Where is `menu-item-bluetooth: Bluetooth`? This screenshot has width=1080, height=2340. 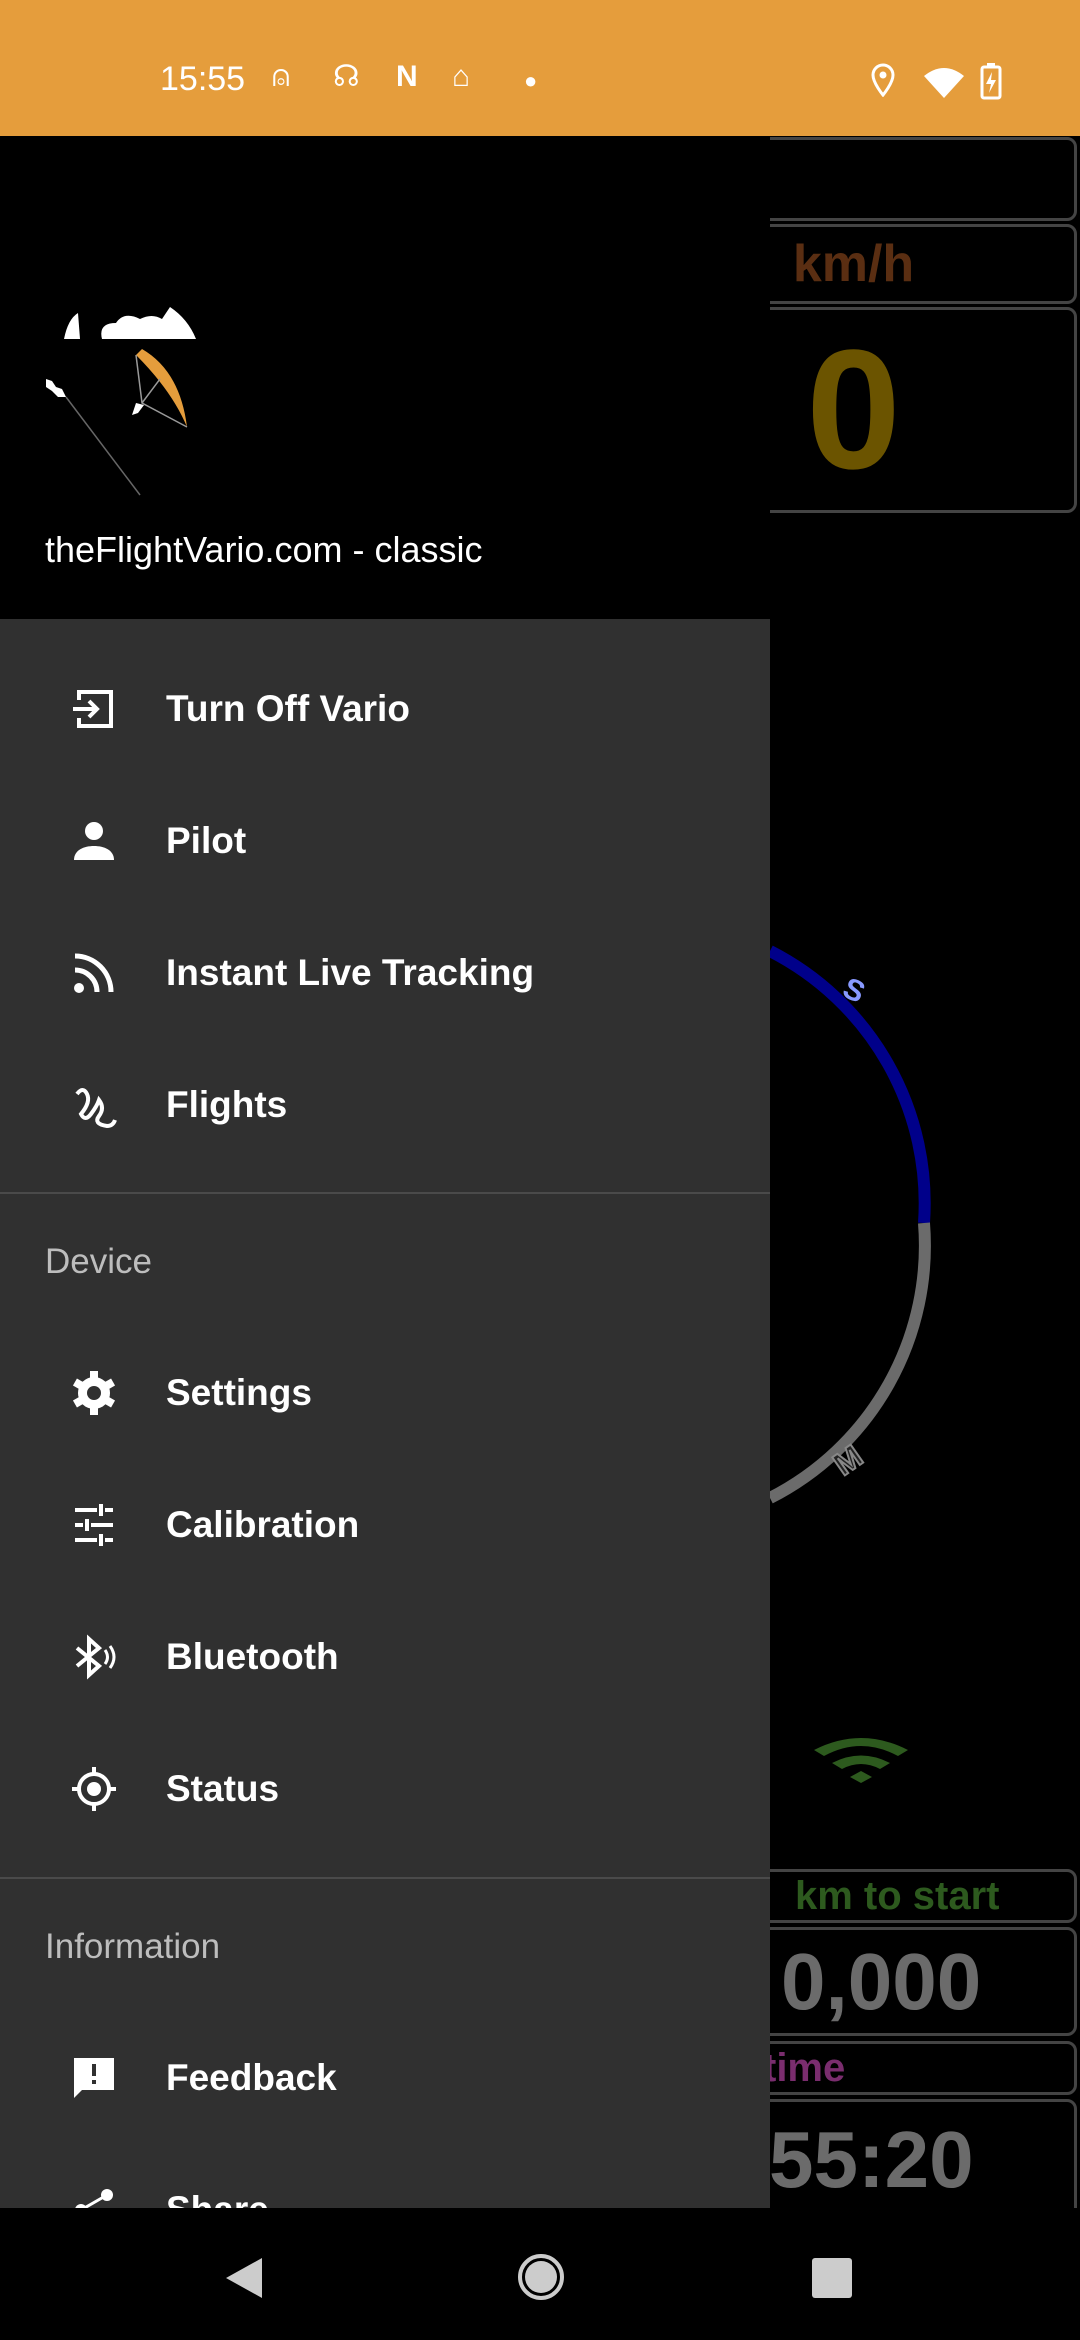 menu-item-bluetooth: Bluetooth is located at coordinates (385, 1657).